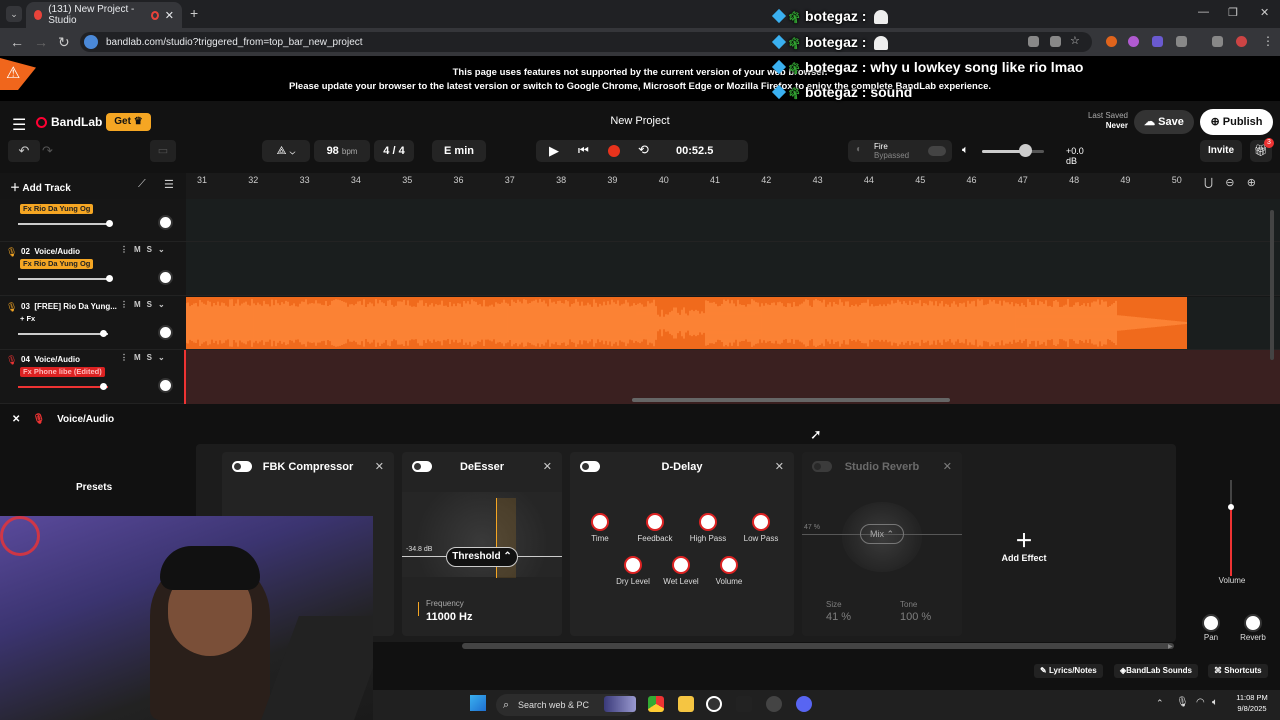 The height and width of the screenshot is (720, 1280). Describe the element at coordinates (1252, 703) in the screenshot. I see `taskbar-clock: 11:08 PM 9/8/2025` at that location.